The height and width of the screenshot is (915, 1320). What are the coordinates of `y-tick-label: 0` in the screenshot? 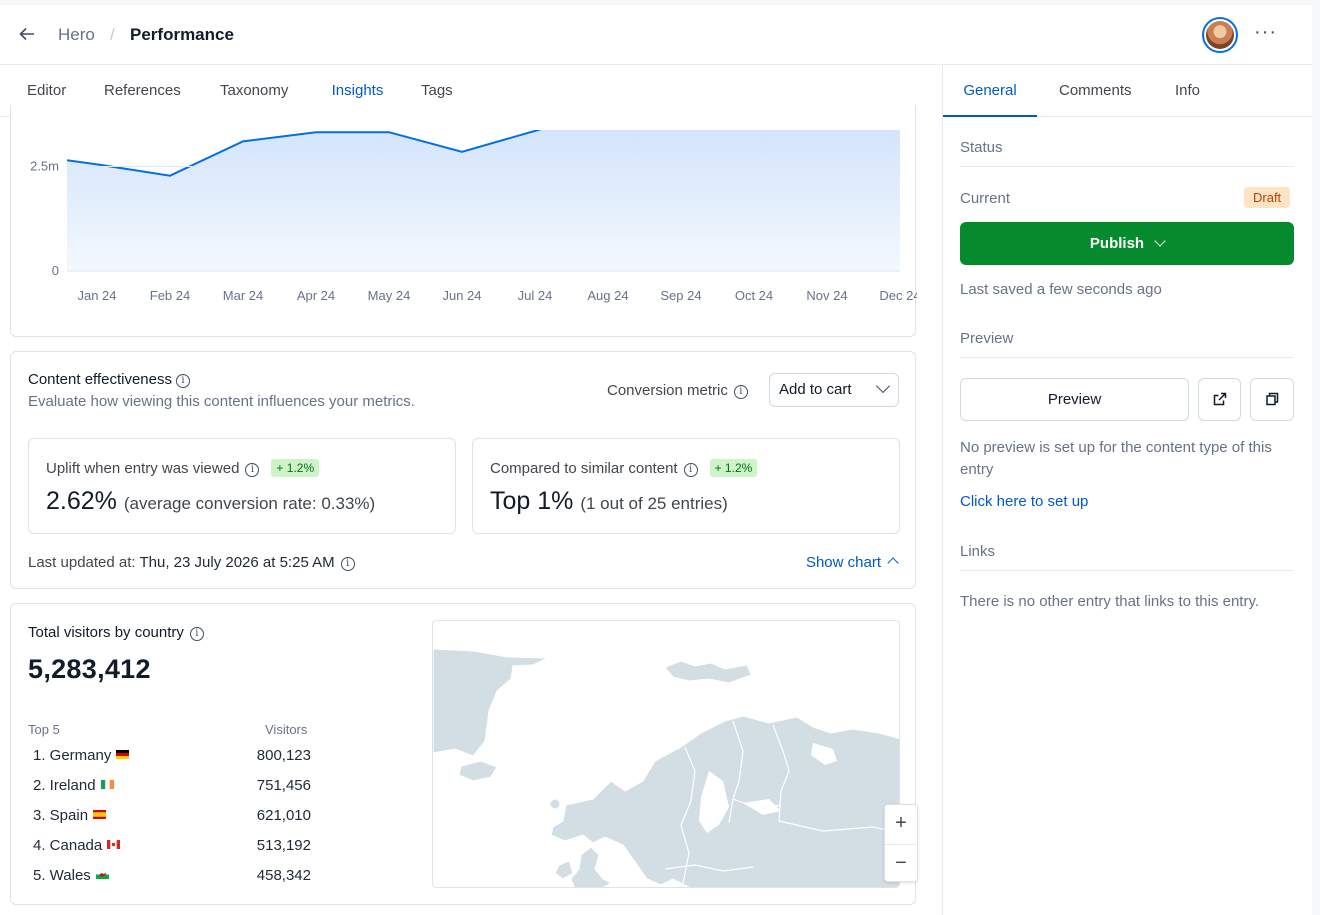 It's located at (55, 270).